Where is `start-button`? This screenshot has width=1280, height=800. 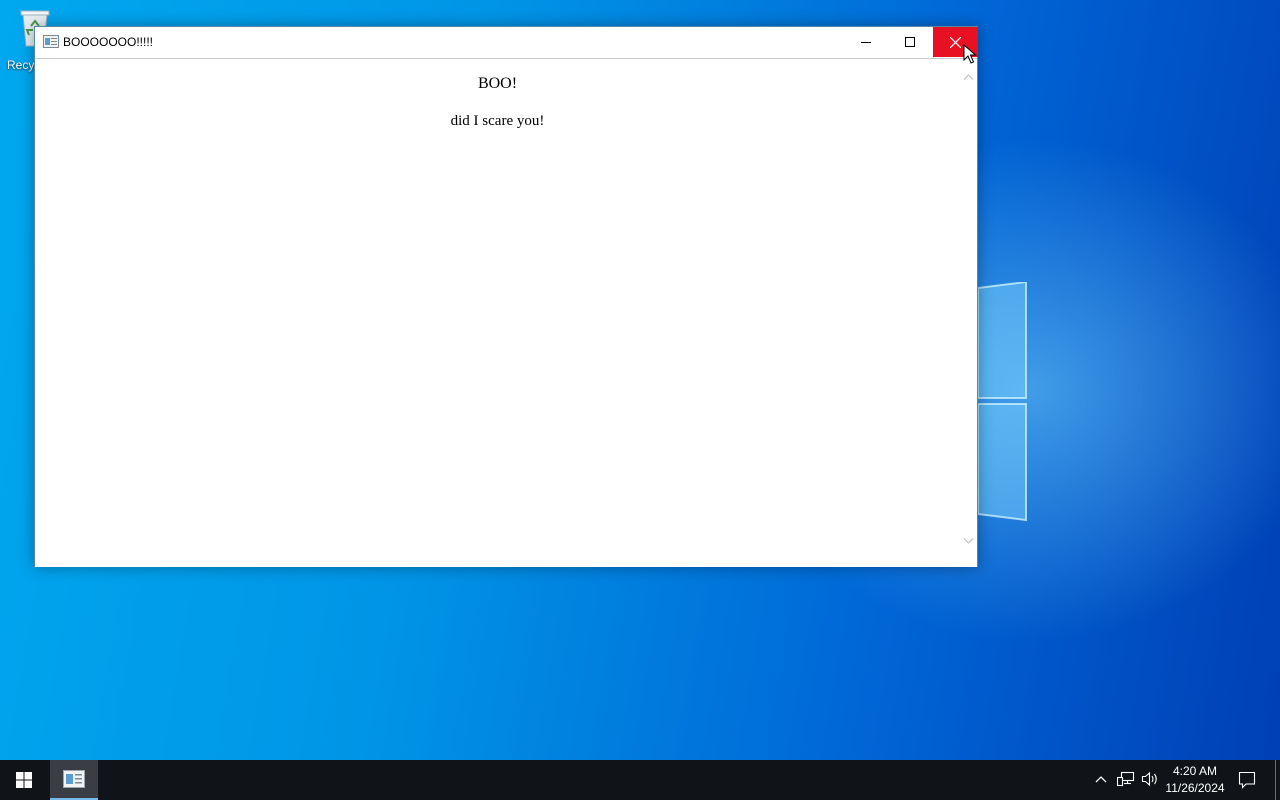 start-button is located at coordinates (24, 780).